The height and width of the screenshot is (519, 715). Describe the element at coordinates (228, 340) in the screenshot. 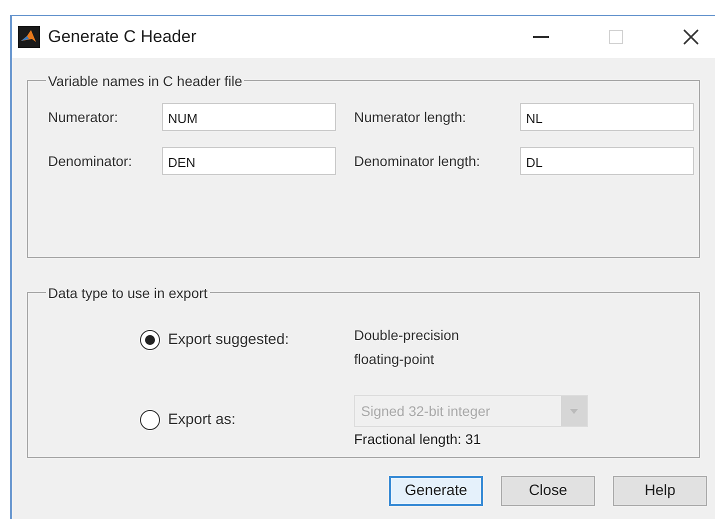

I see `radio-label: Export suggested:` at that location.